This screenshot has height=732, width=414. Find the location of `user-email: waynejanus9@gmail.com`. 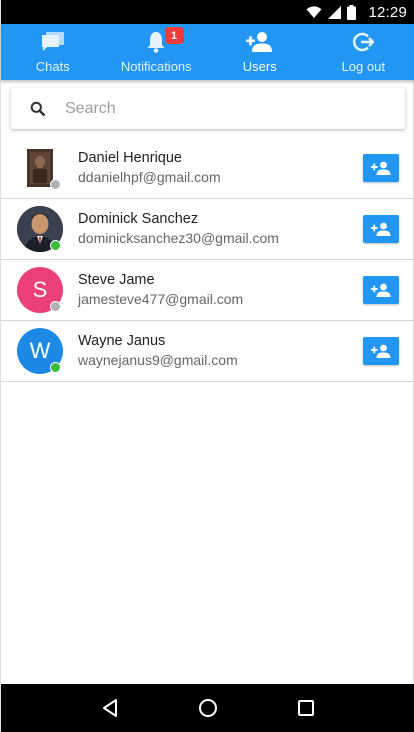

user-email: waynejanus9@gmail.com is located at coordinates (158, 360).